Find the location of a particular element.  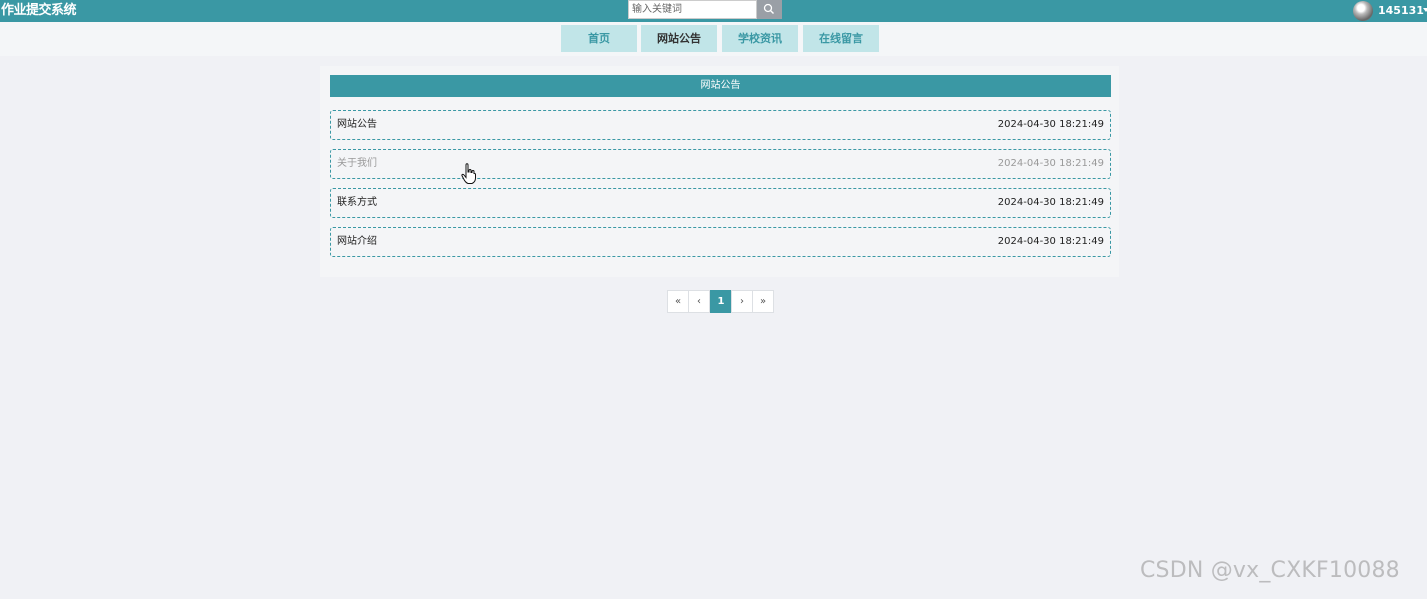

app-title: 作业提交系统 is located at coordinates (39, 10).